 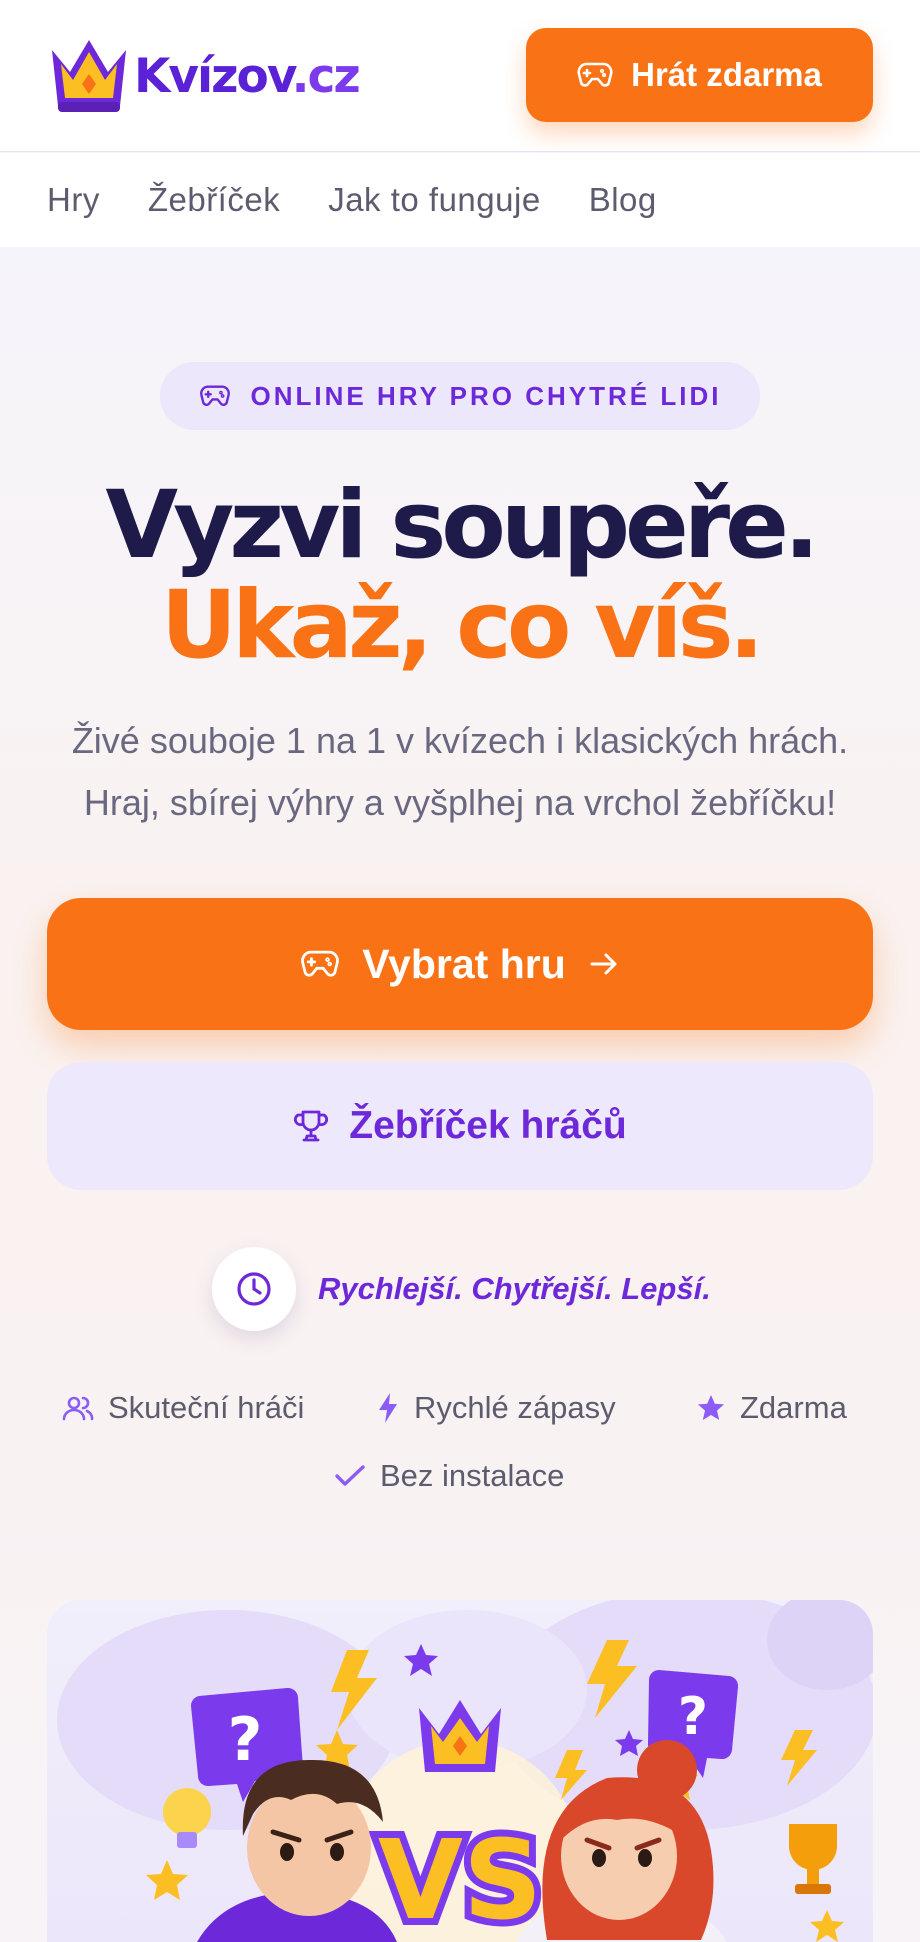 What do you see at coordinates (793, 1407) in the screenshot?
I see `feature-label: Zdarma` at bounding box center [793, 1407].